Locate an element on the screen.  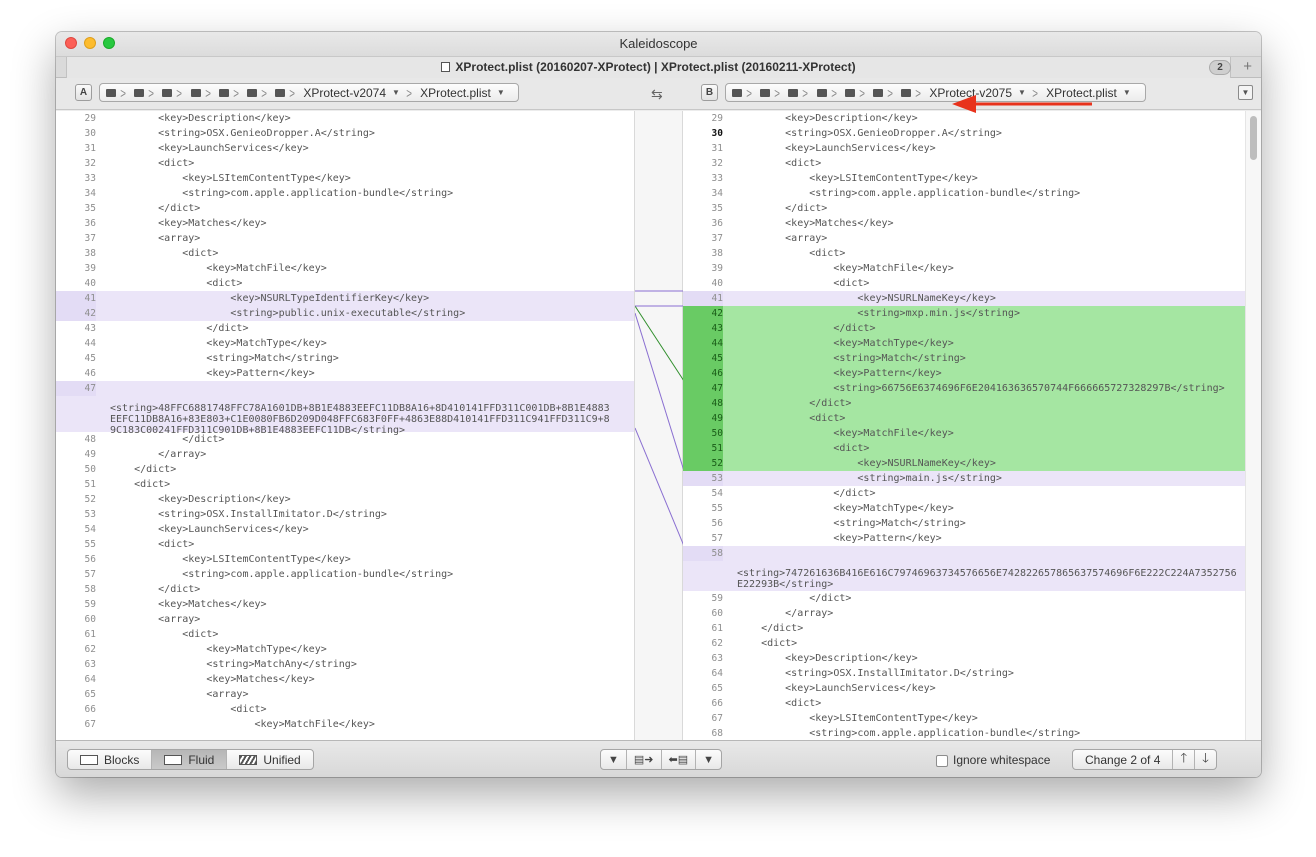
vertical-scrollbar is located at coordinates (1253, 425).